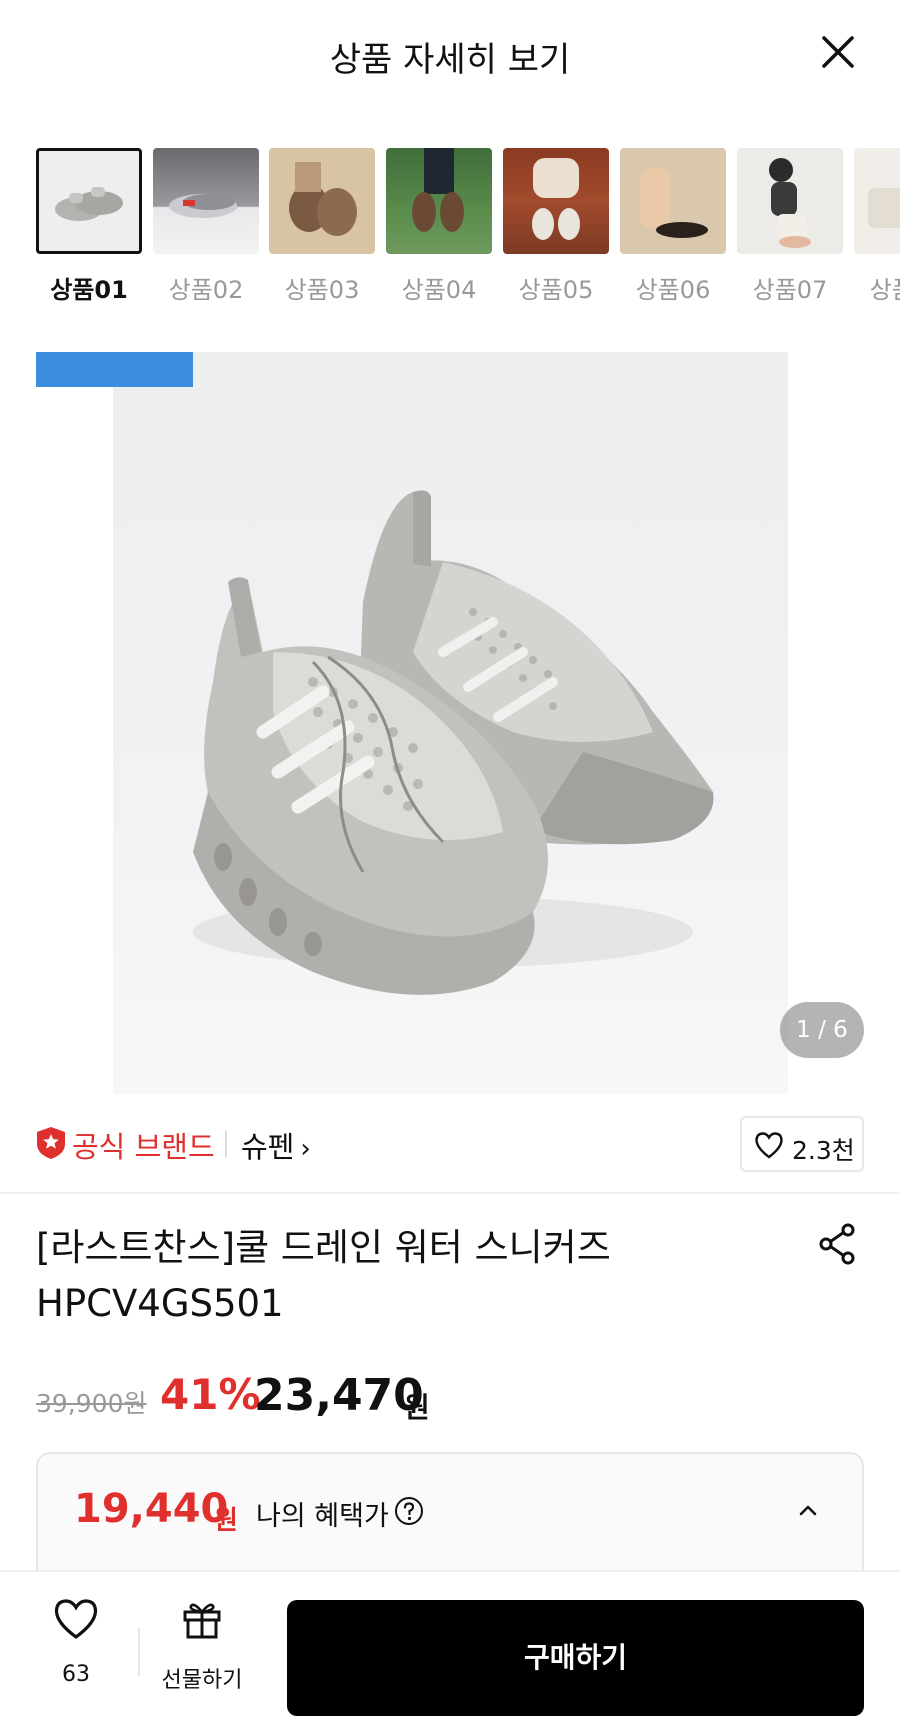  I want to click on chevron-up-icon, so click(808, 1510).